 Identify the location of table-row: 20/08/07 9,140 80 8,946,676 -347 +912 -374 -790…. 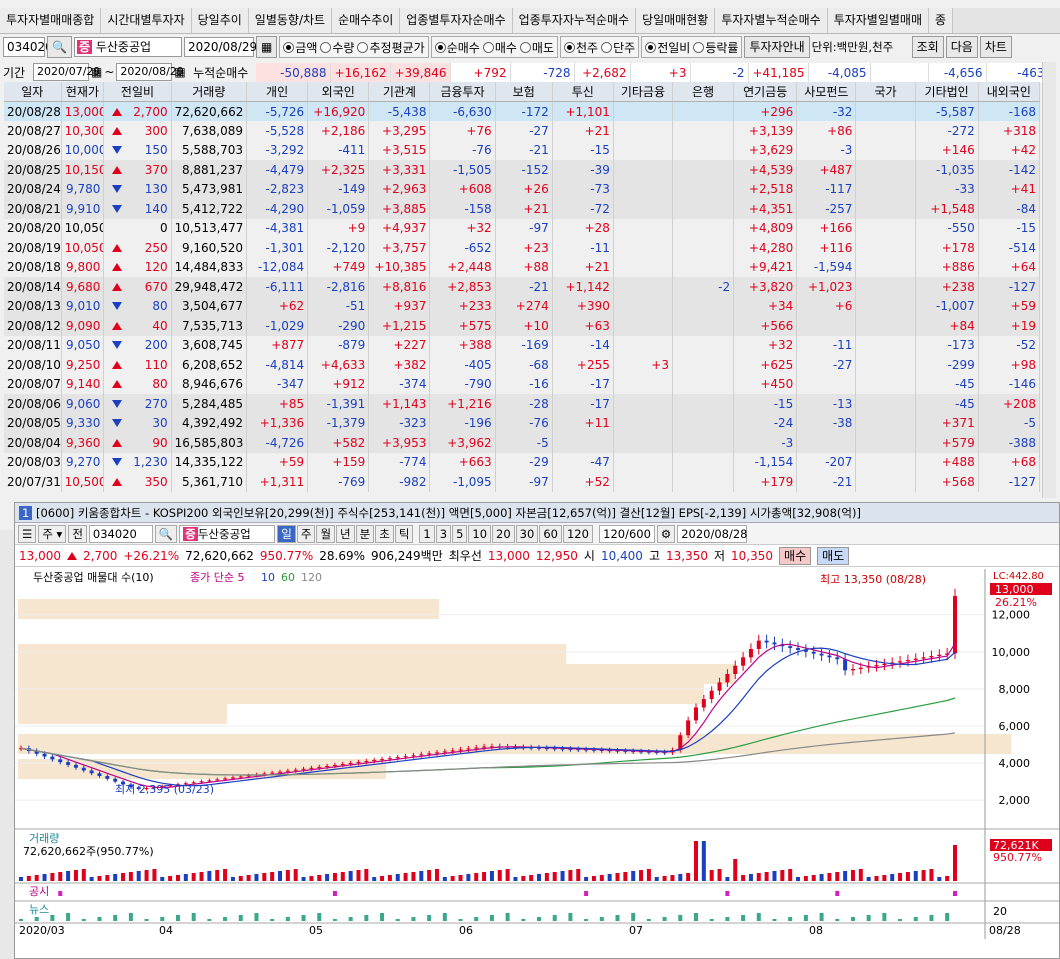
(522, 384).